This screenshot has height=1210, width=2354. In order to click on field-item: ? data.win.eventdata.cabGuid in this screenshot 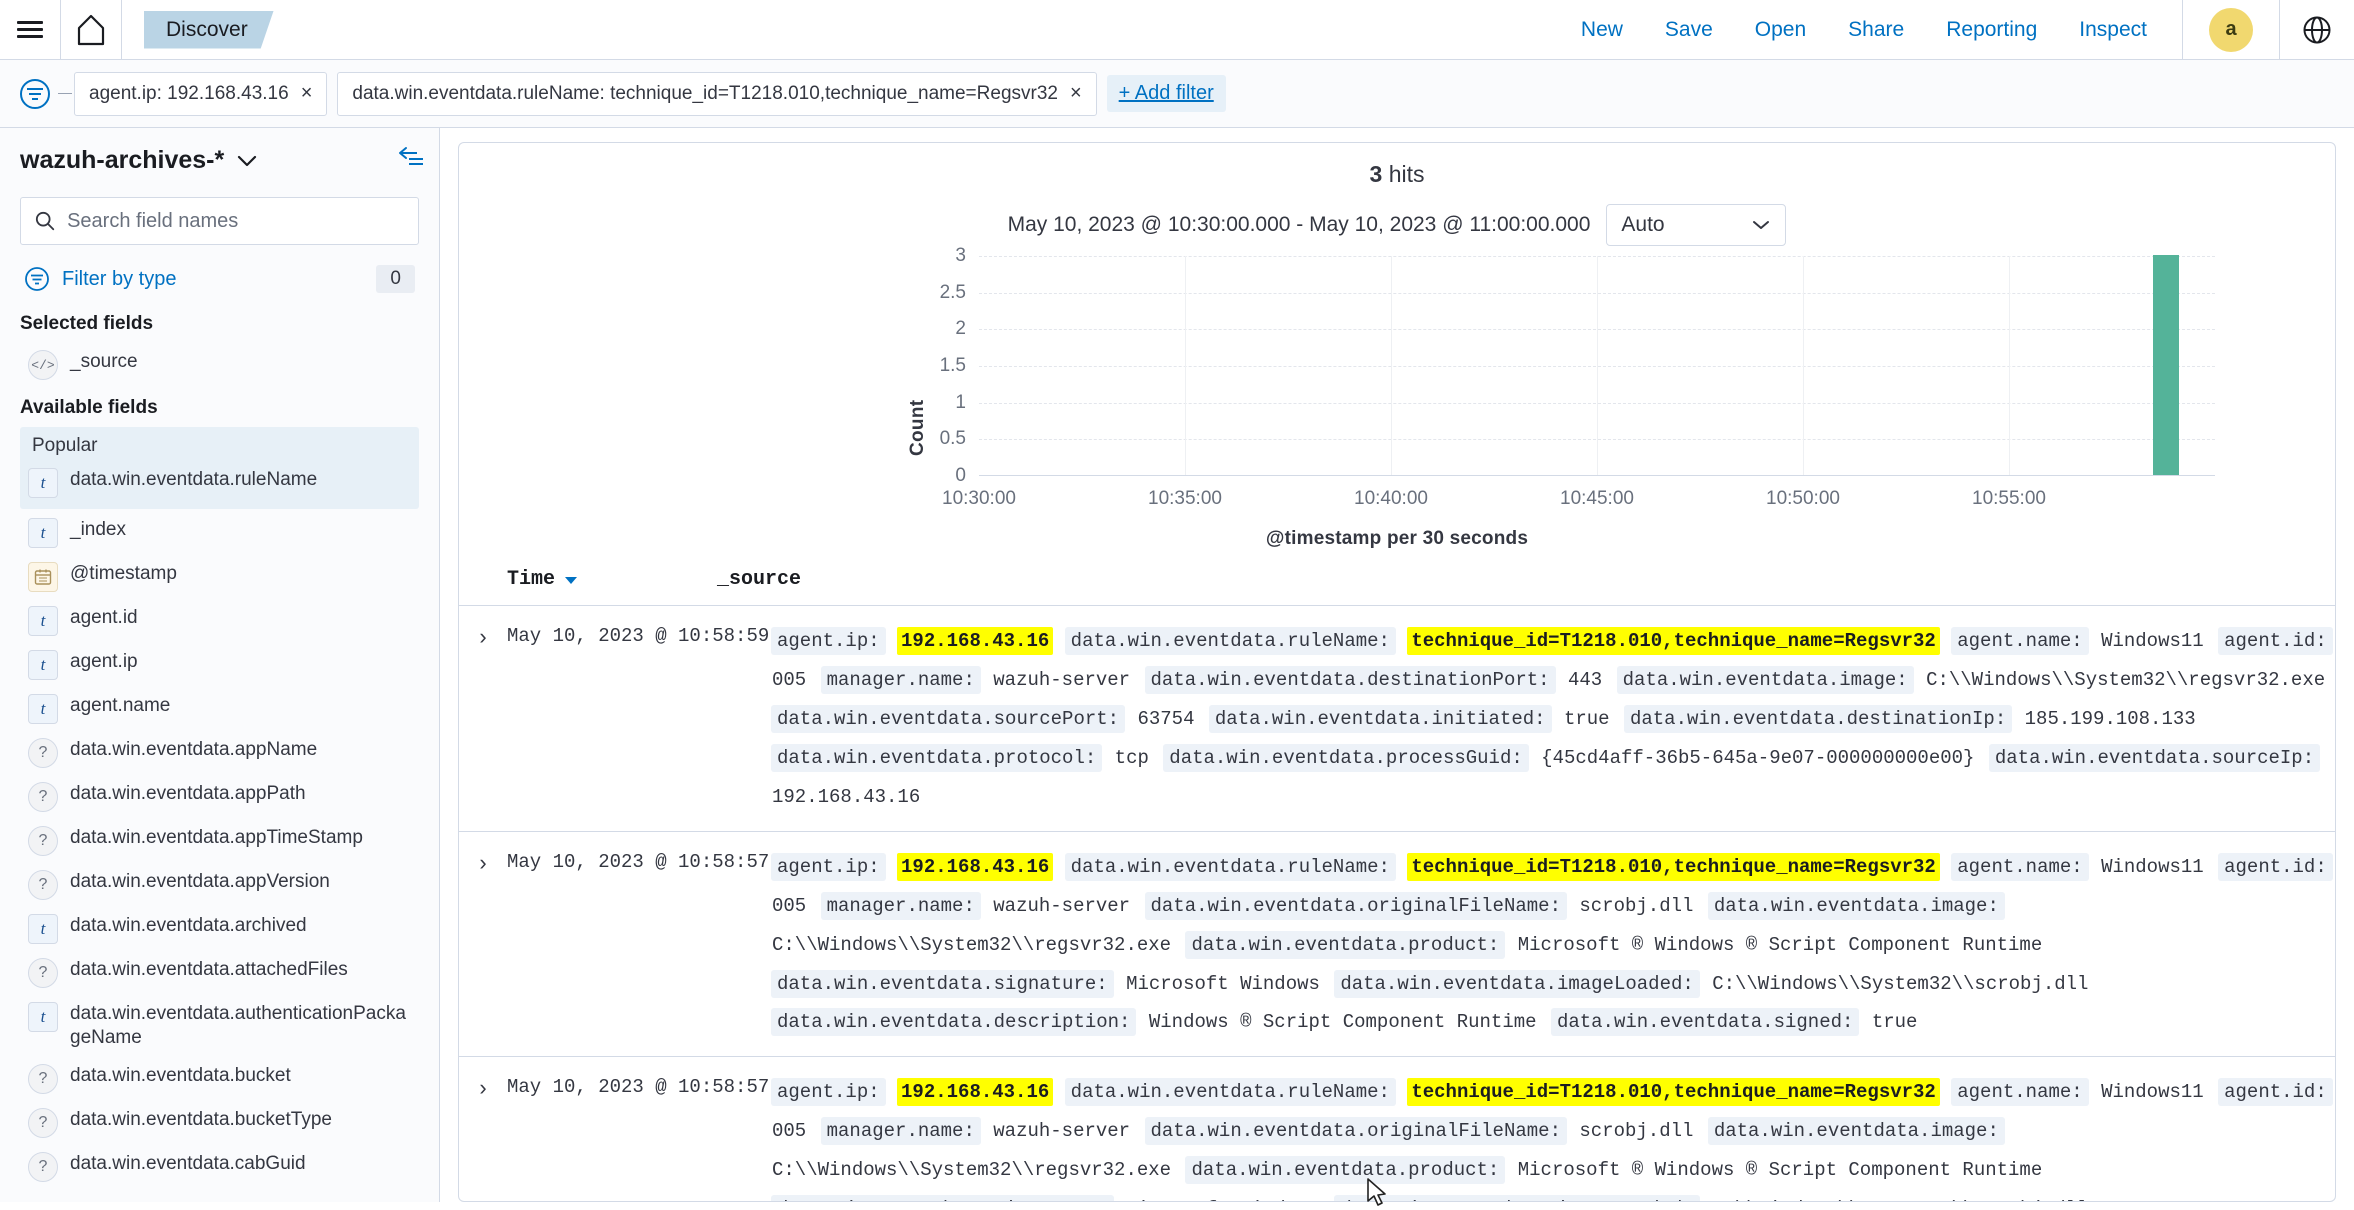, I will do `click(219, 1167)`.